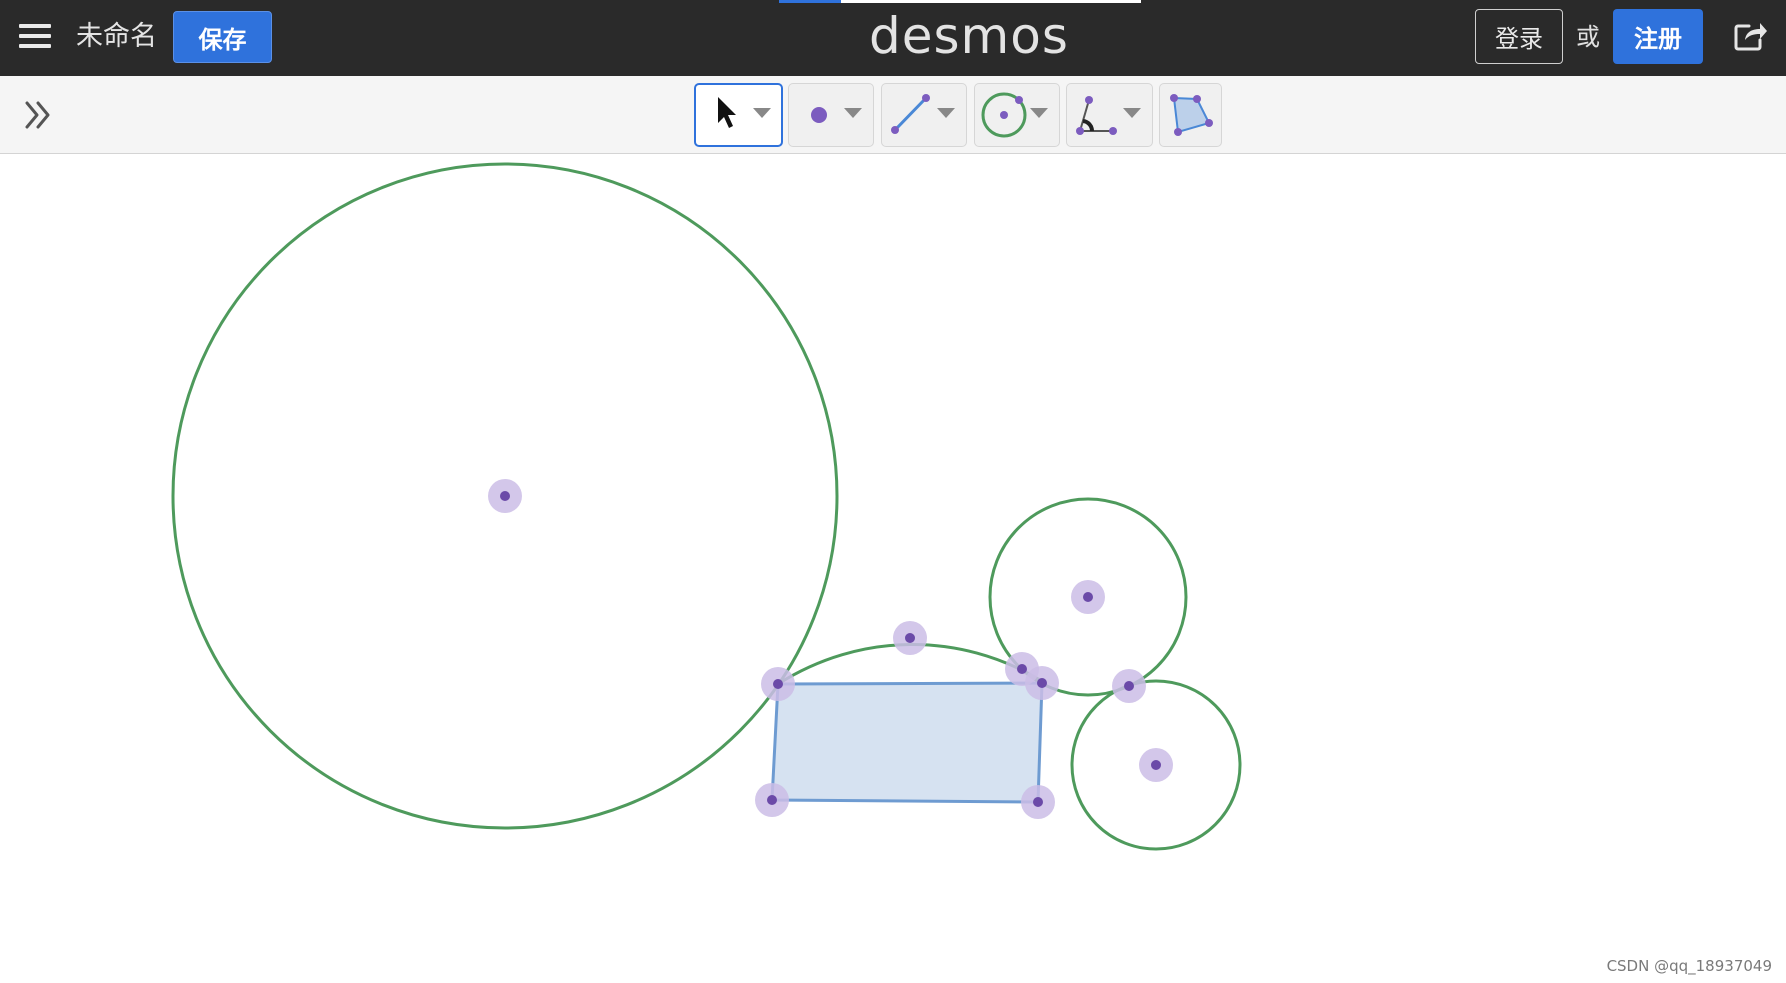  What do you see at coordinates (1156, 765) in the screenshot?
I see `point-lower-right-center` at bounding box center [1156, 765].